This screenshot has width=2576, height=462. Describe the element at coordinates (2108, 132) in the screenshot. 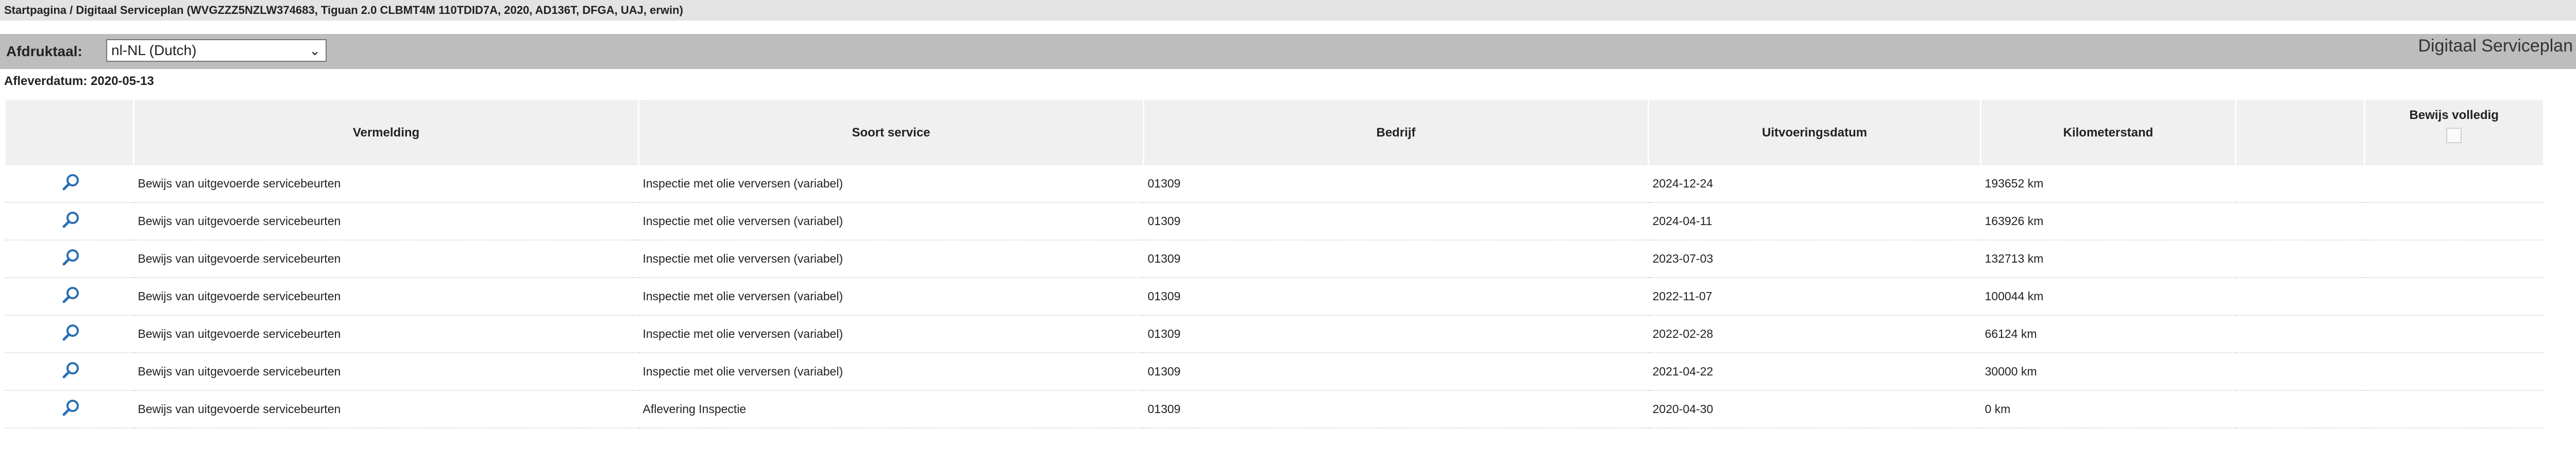

I see `header-kilometerstand: Kilometerstand` at that location.